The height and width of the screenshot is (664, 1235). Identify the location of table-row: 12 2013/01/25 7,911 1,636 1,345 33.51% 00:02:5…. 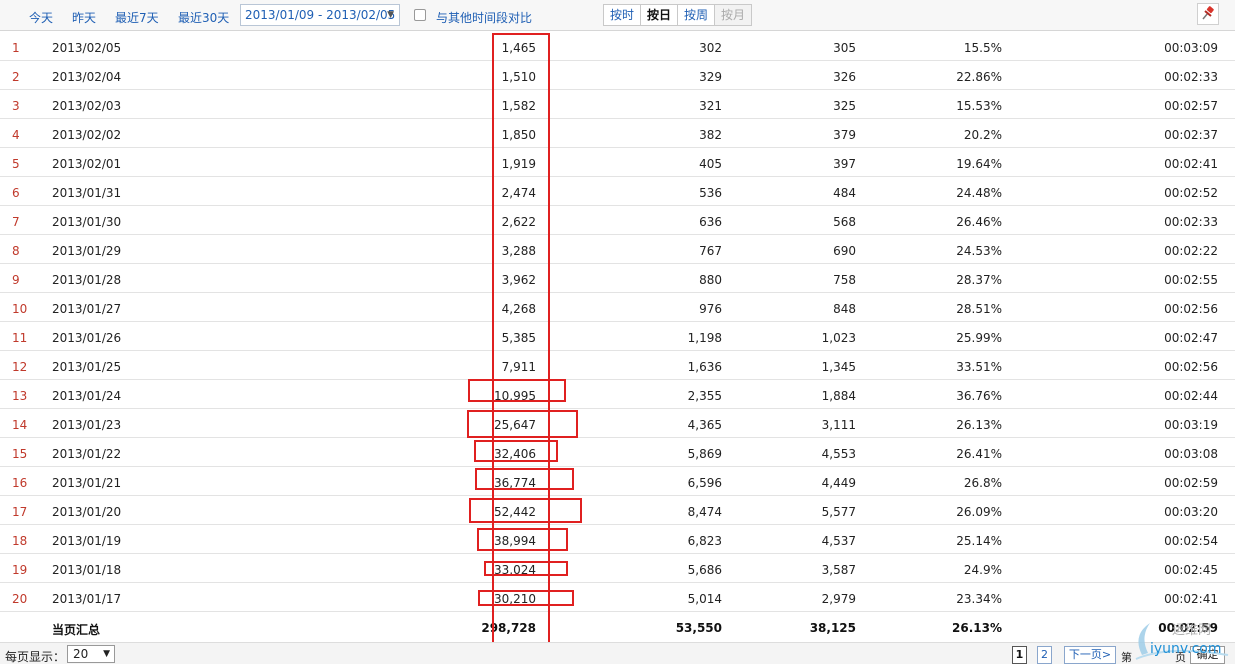
(617, 365).